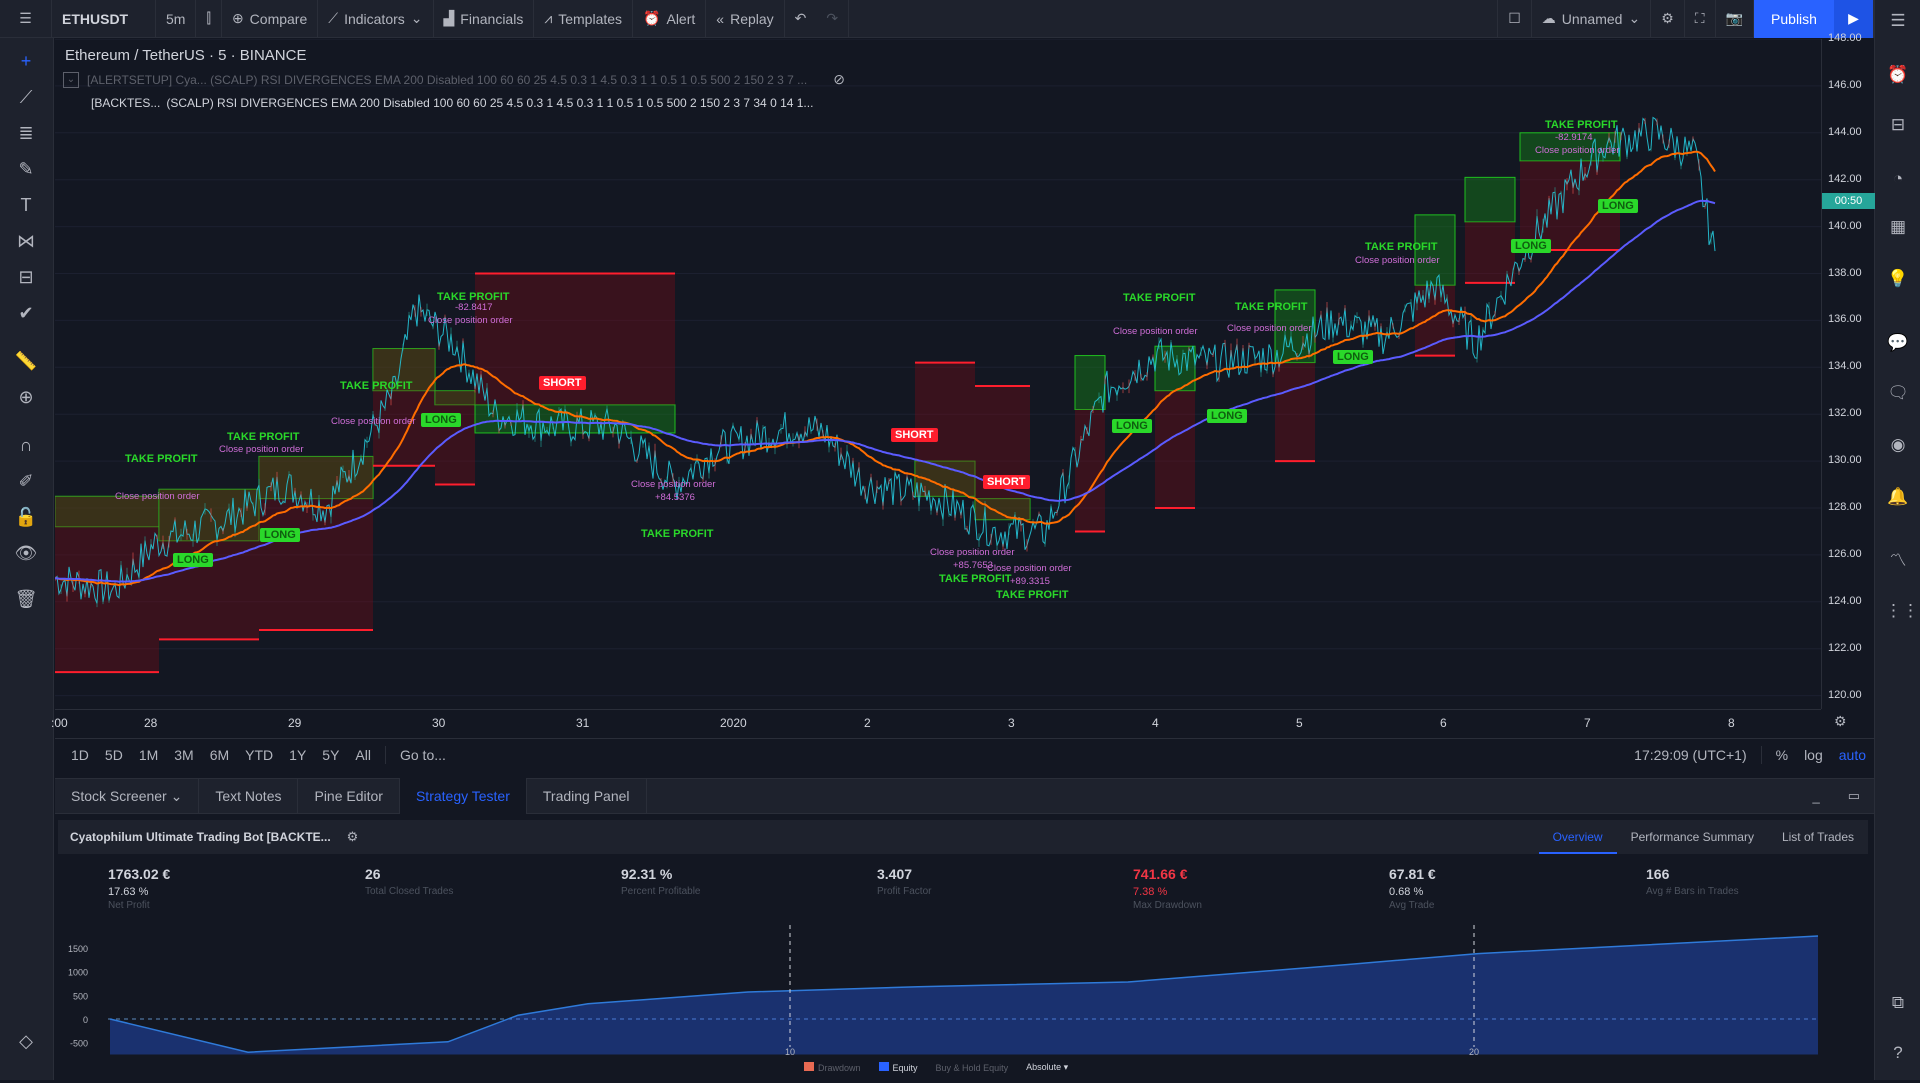 The height and width of the screenshot is (1083, 1920). What do you see at coordinates (1898, 445) in the screenshot?
I see `streams-icon: ◉` at bounding box center [1898, 445].